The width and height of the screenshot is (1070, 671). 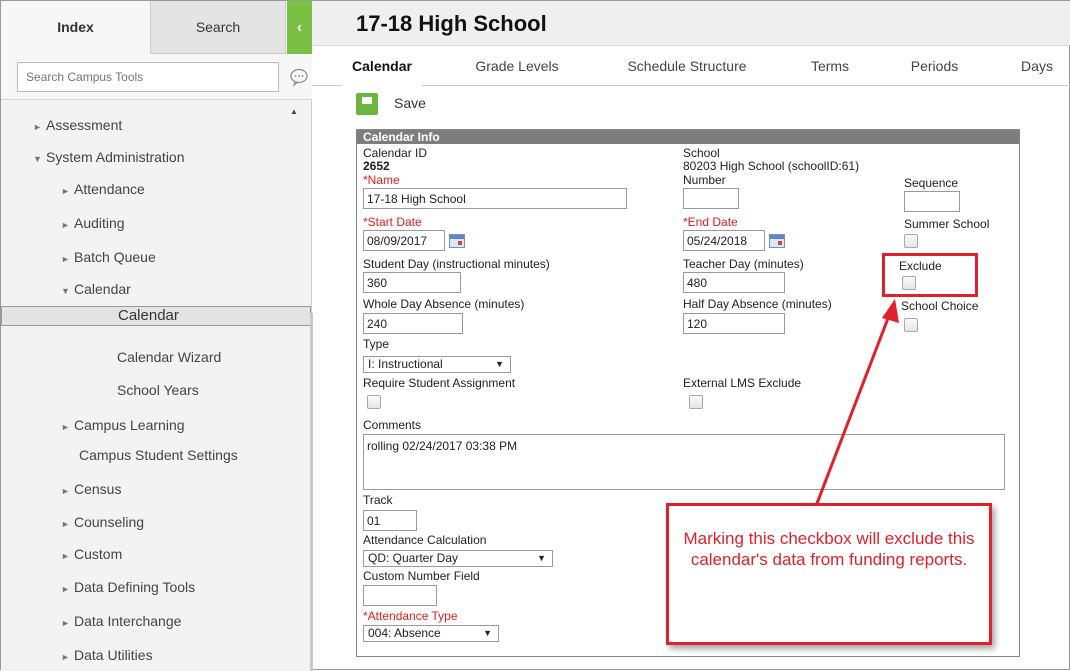 I want to click on whole-day-absence-label: Whole Day Absence (minutes), so click(x=444, y=304).